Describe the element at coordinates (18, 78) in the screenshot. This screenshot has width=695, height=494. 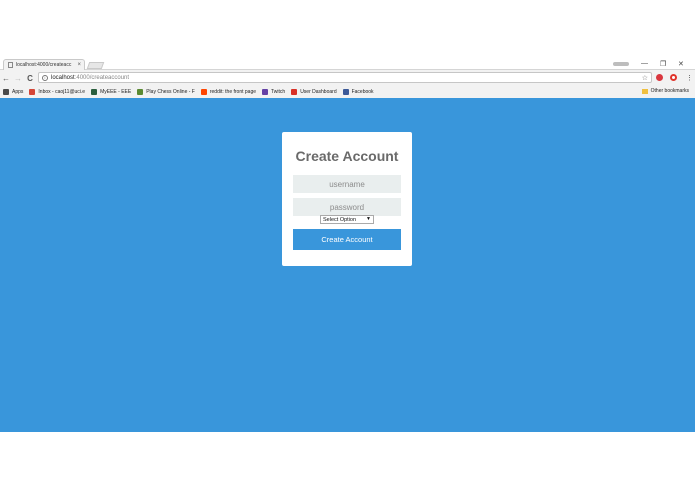
I see `forward-icon: →` at that location.